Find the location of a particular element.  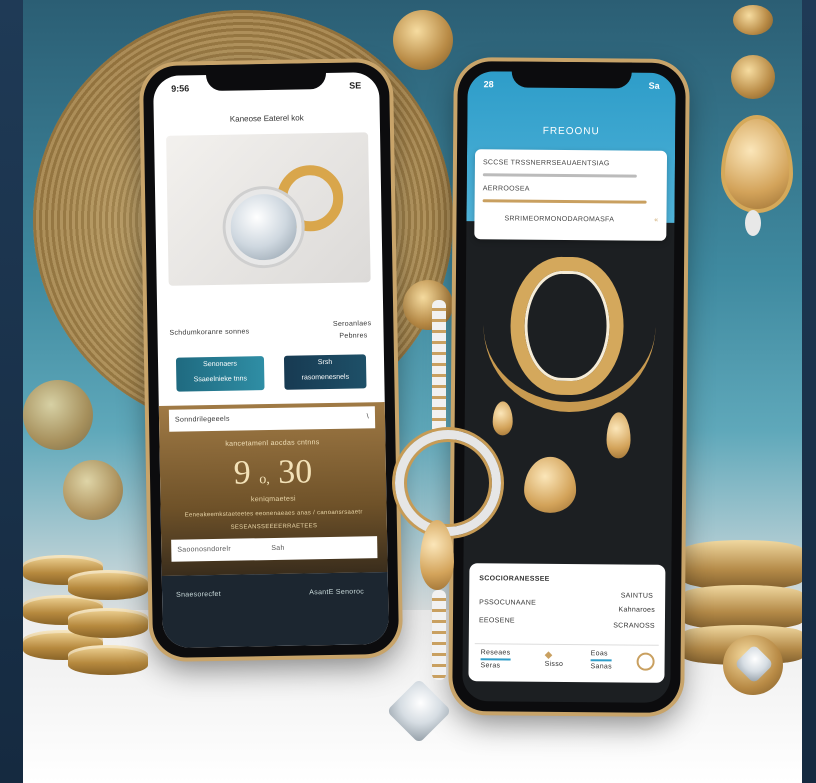

card-line2: AERROOSEA is located at coordinates (506, 189).